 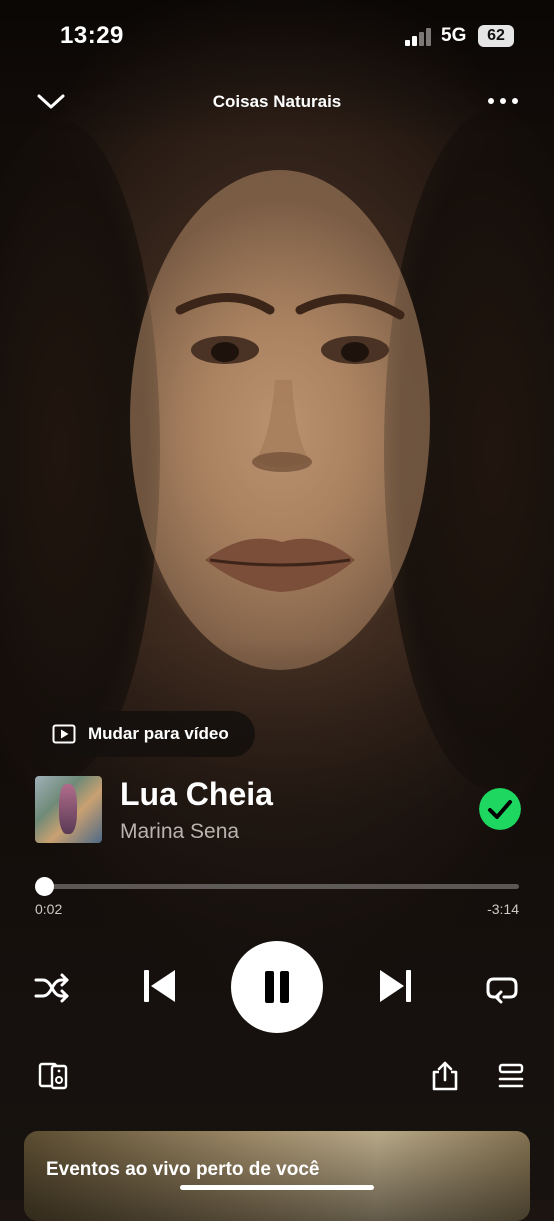 I want to click on home-indicator, so click(x=277, y=1187).